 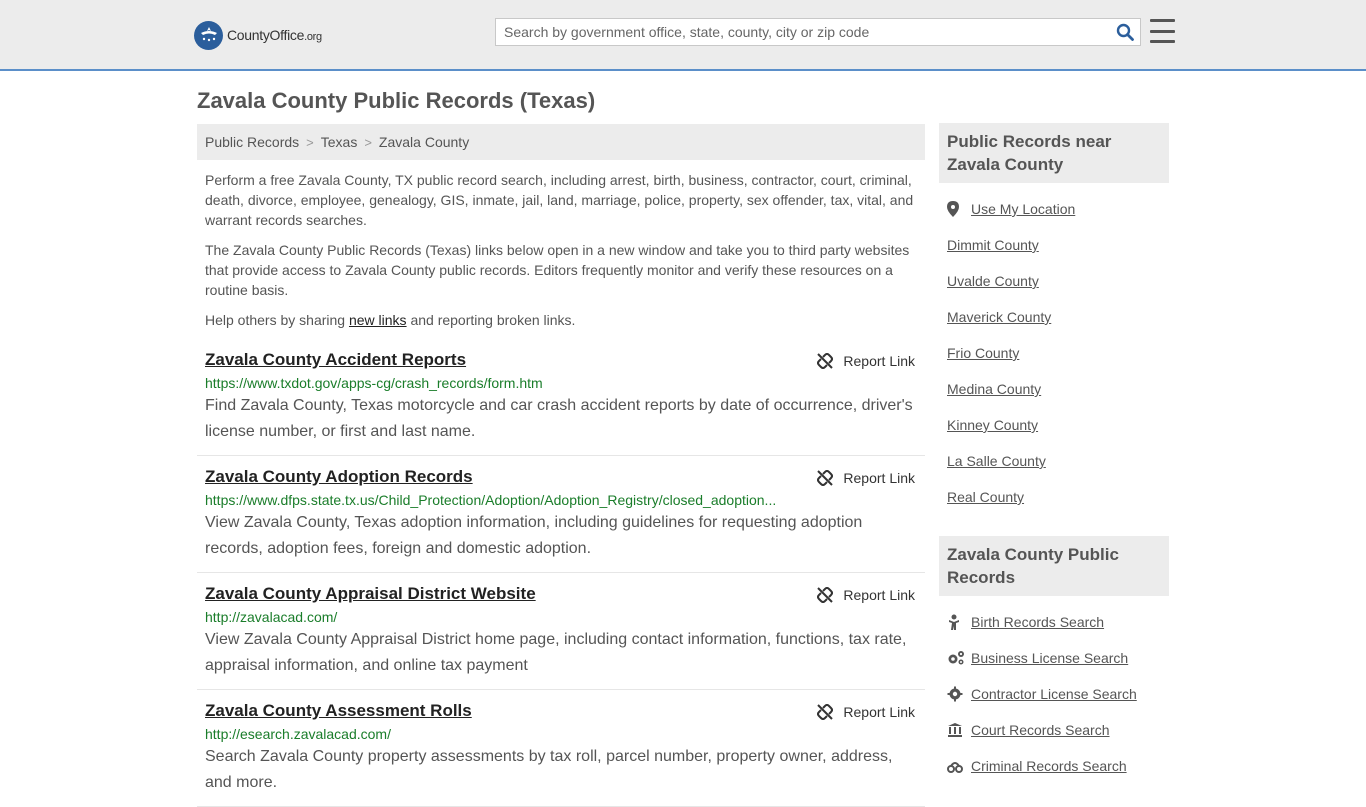 I want to click on top-bar: CountyOffice.org, so click(x=683, y=35).